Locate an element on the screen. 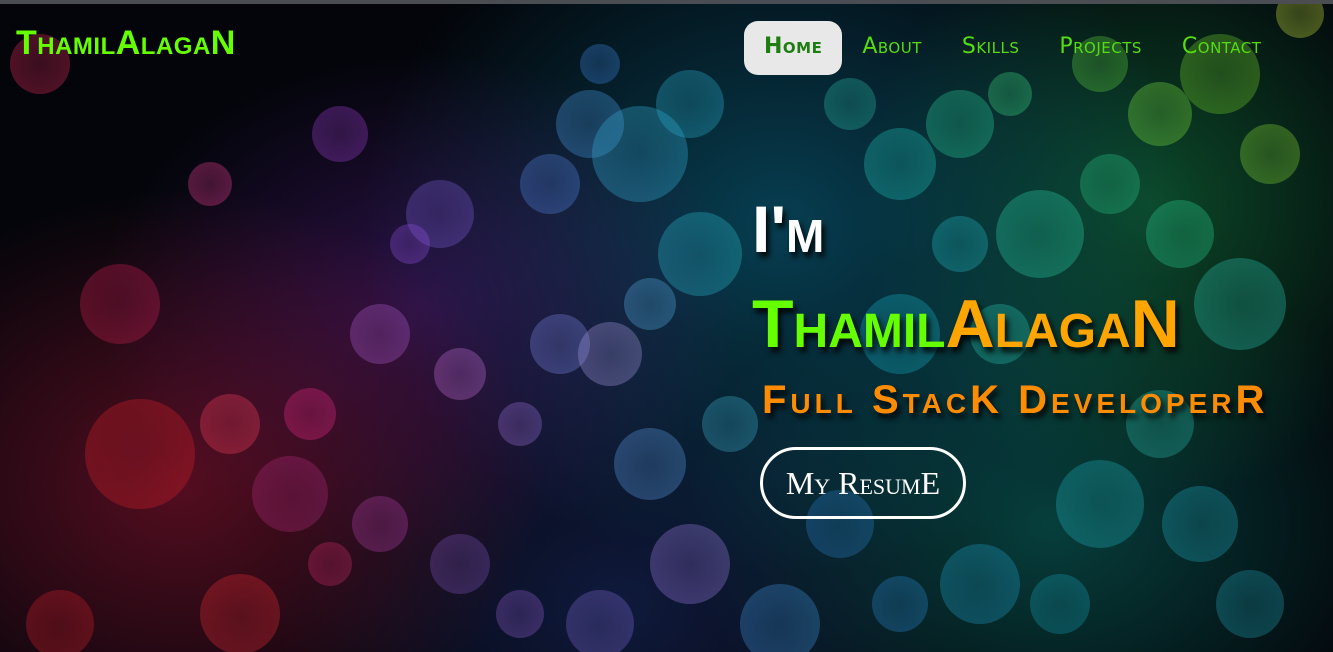  nav-projects: Projects is located at coordinates (1100, 48).